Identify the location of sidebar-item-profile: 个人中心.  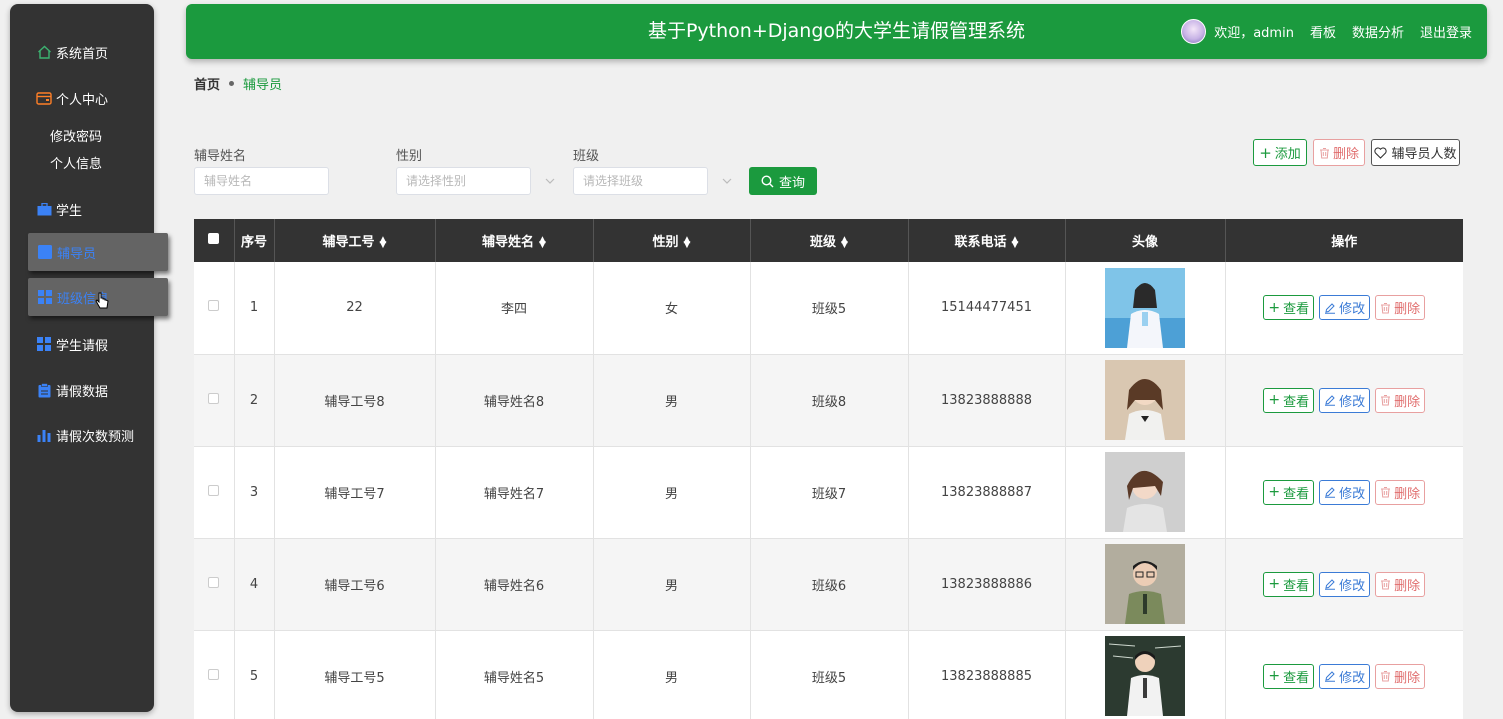
(82, 98).